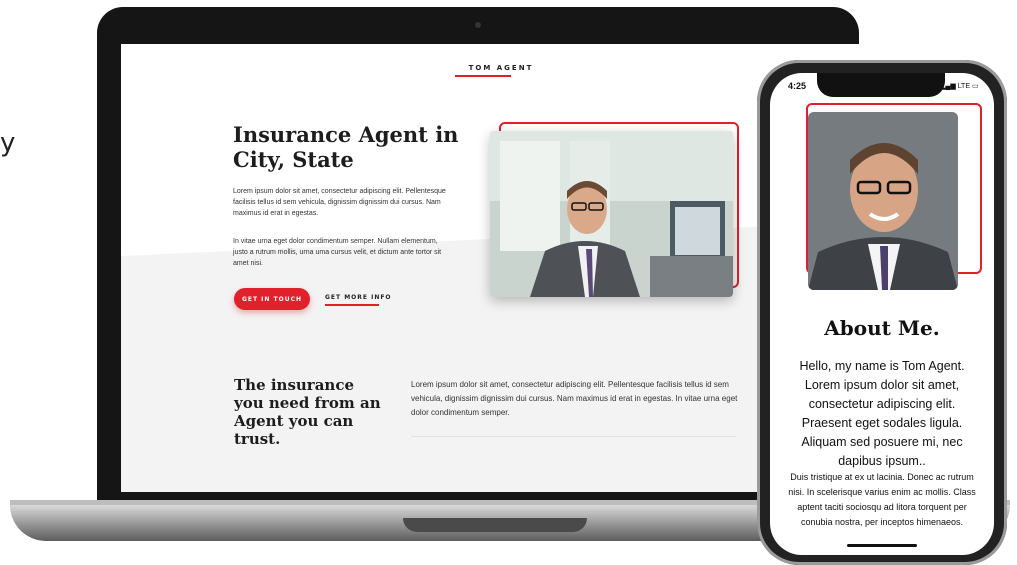  What do you see at coordinates (883, 201) in the screenshot?
I see `agent-portrait-photo` at bounding box center [883, 201].